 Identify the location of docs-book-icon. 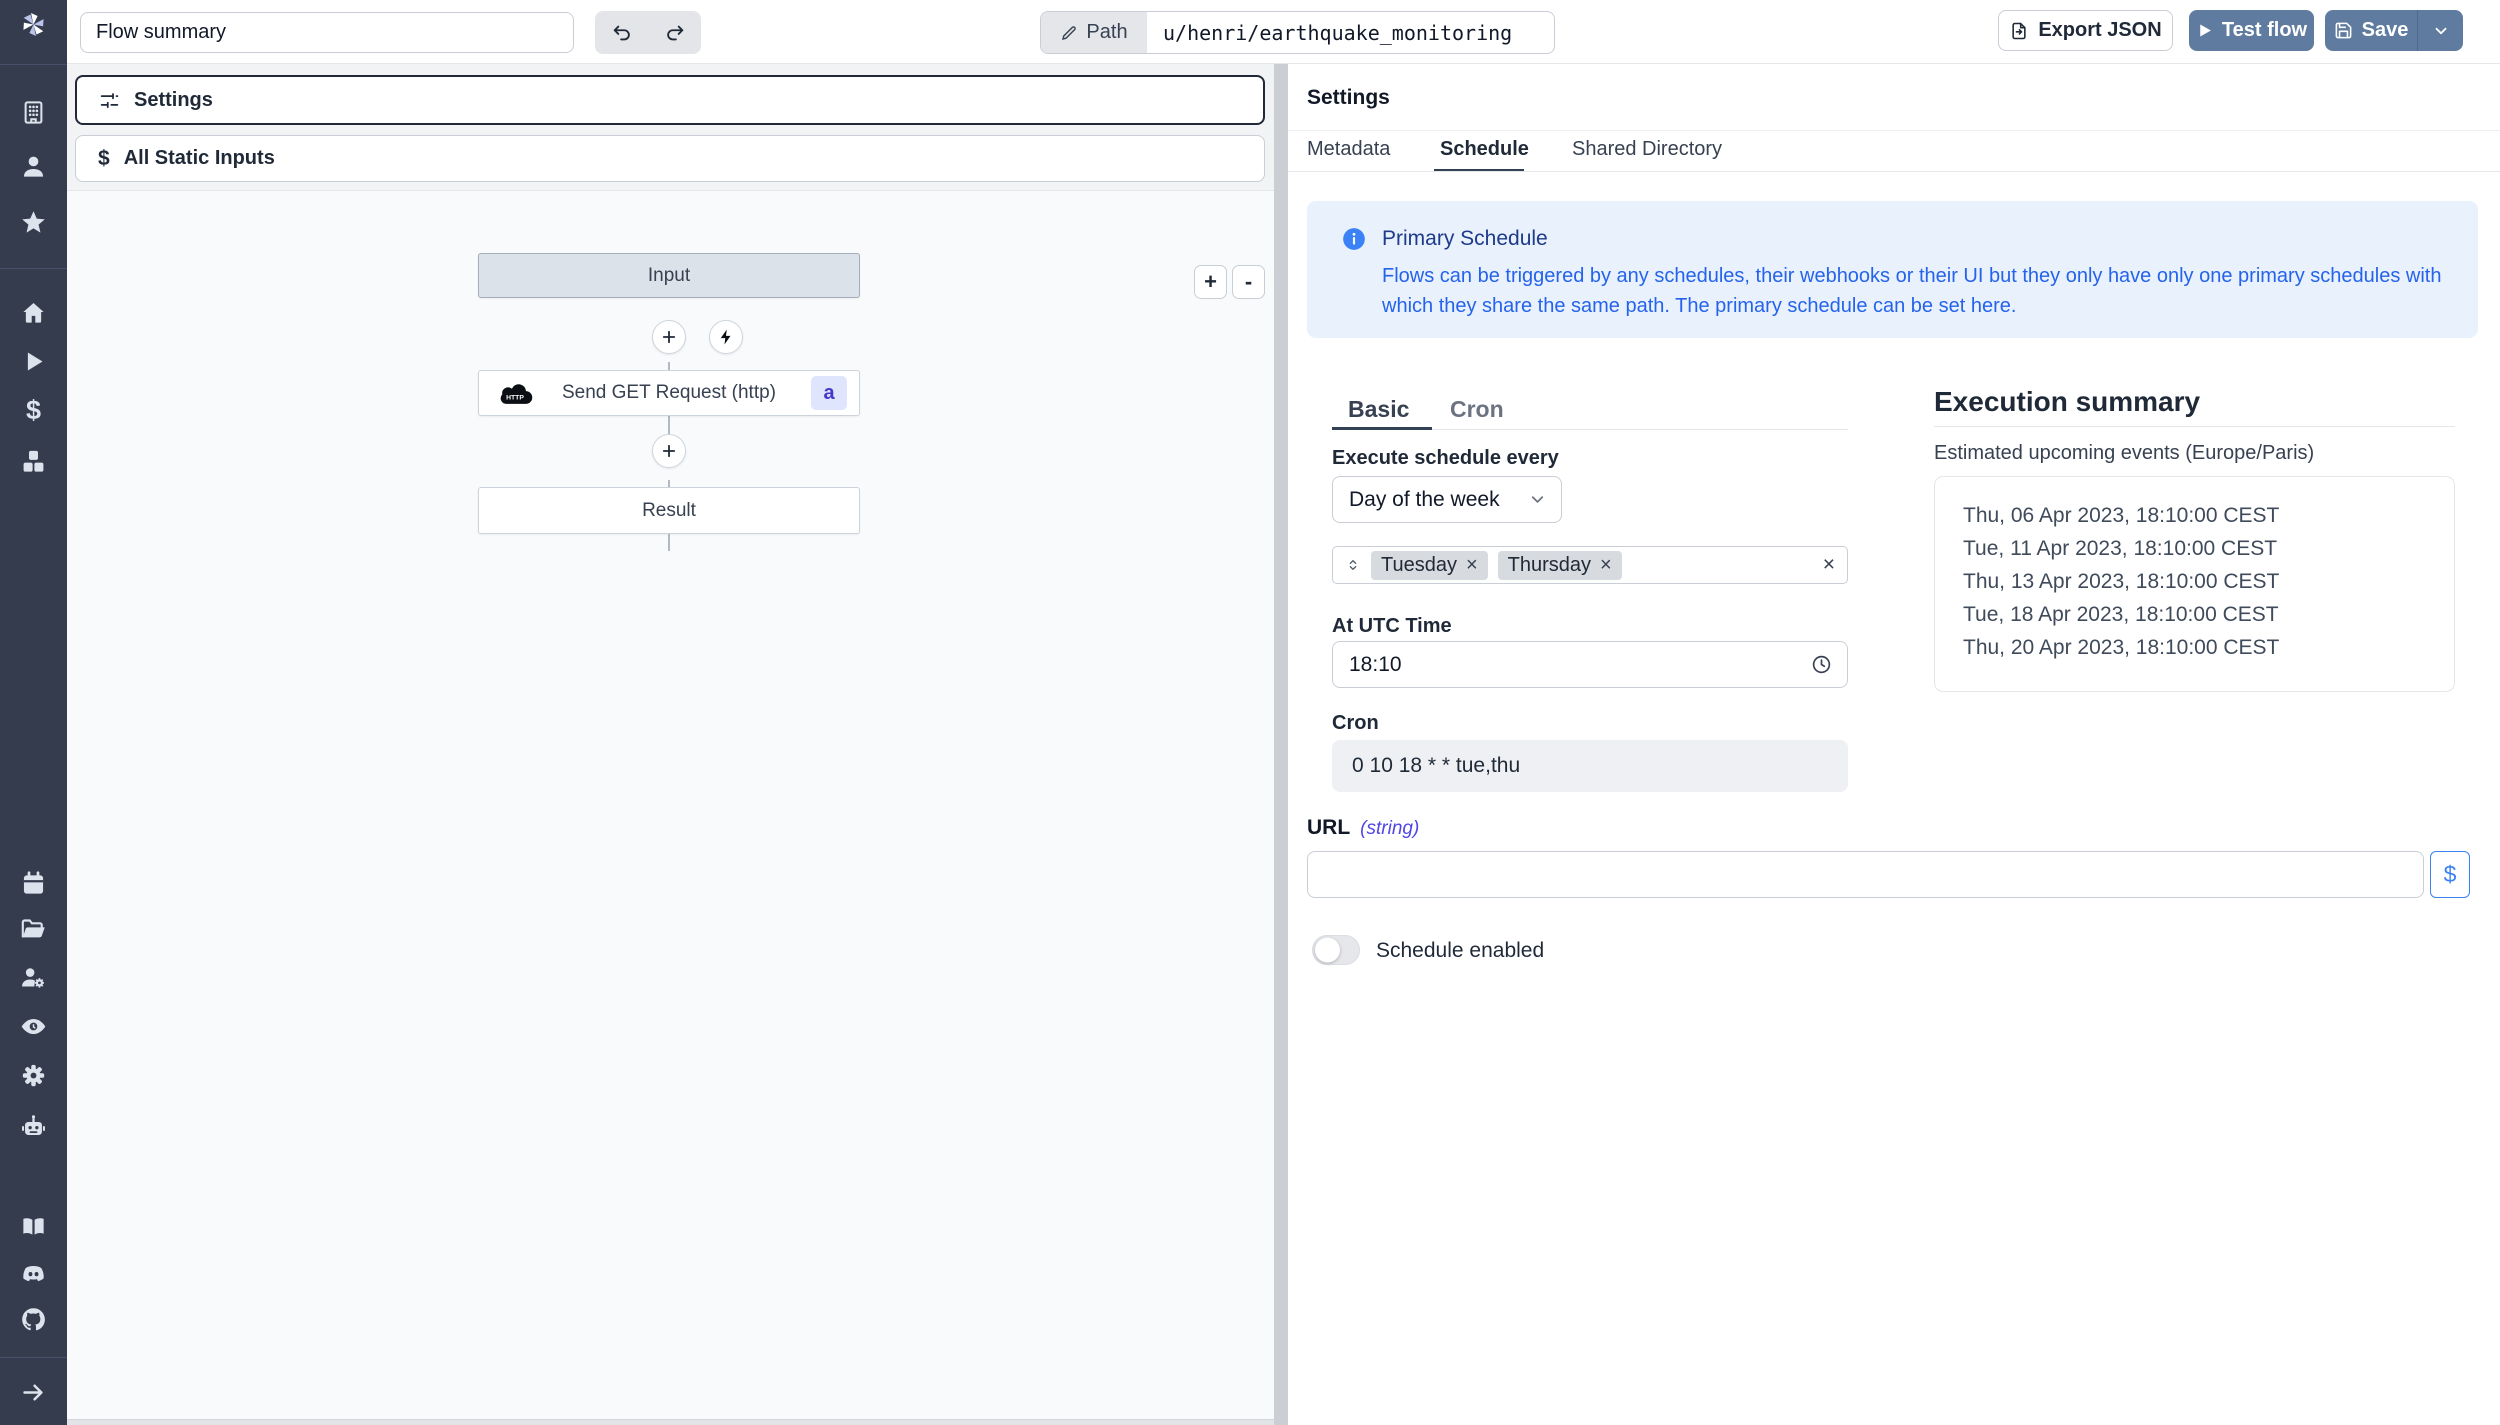
(33, 1226).